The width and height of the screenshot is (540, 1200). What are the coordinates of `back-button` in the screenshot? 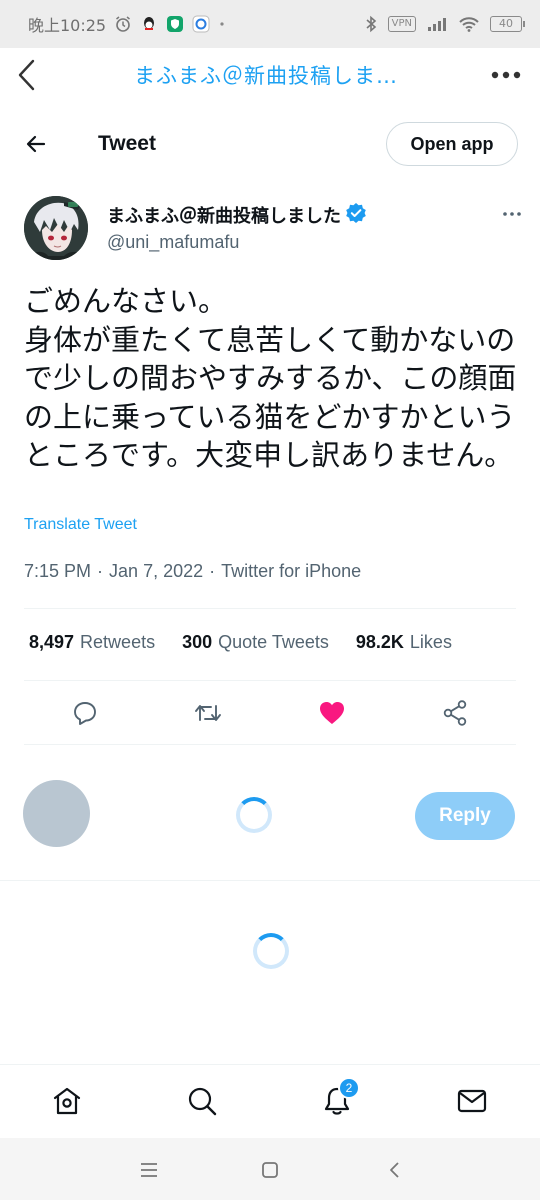 It's located at (36, 144).